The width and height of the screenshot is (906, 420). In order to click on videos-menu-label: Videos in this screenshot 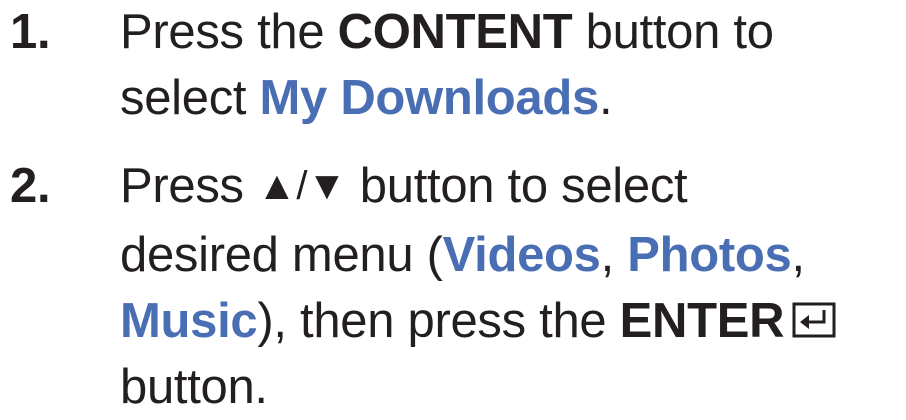, I will do `click(521, 255)`.